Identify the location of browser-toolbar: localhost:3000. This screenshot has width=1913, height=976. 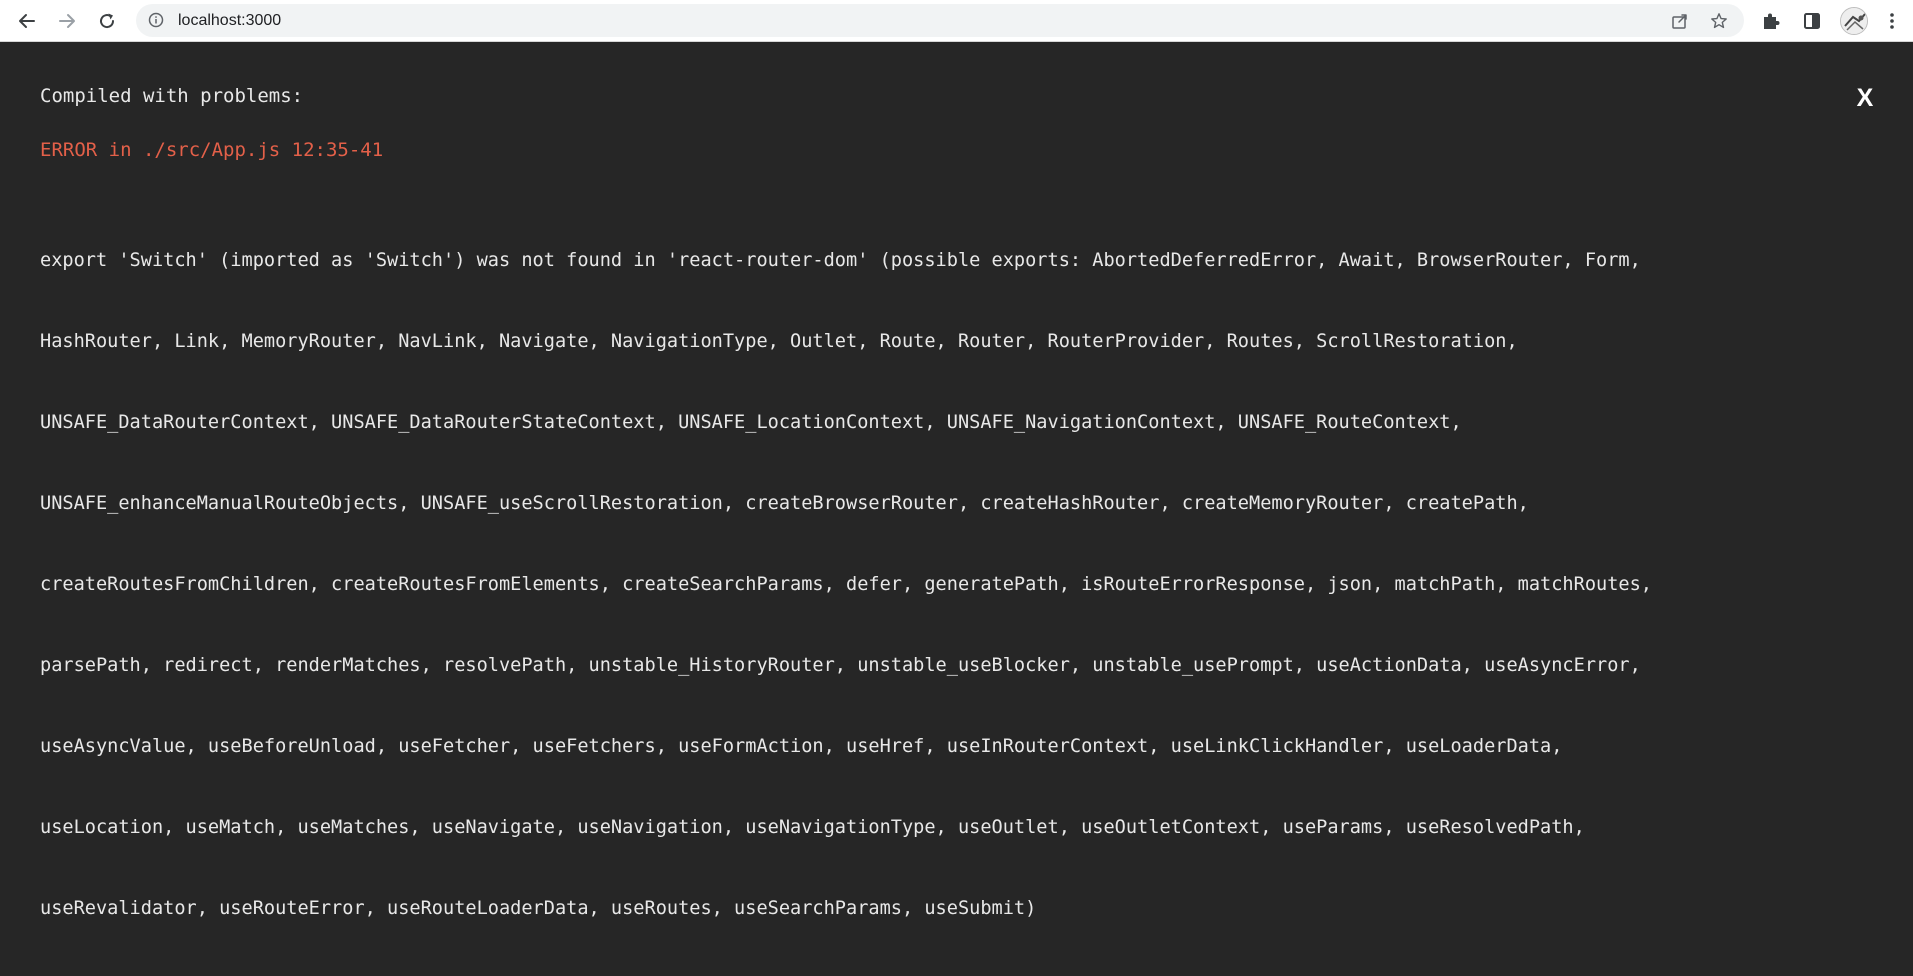
(956, 21).